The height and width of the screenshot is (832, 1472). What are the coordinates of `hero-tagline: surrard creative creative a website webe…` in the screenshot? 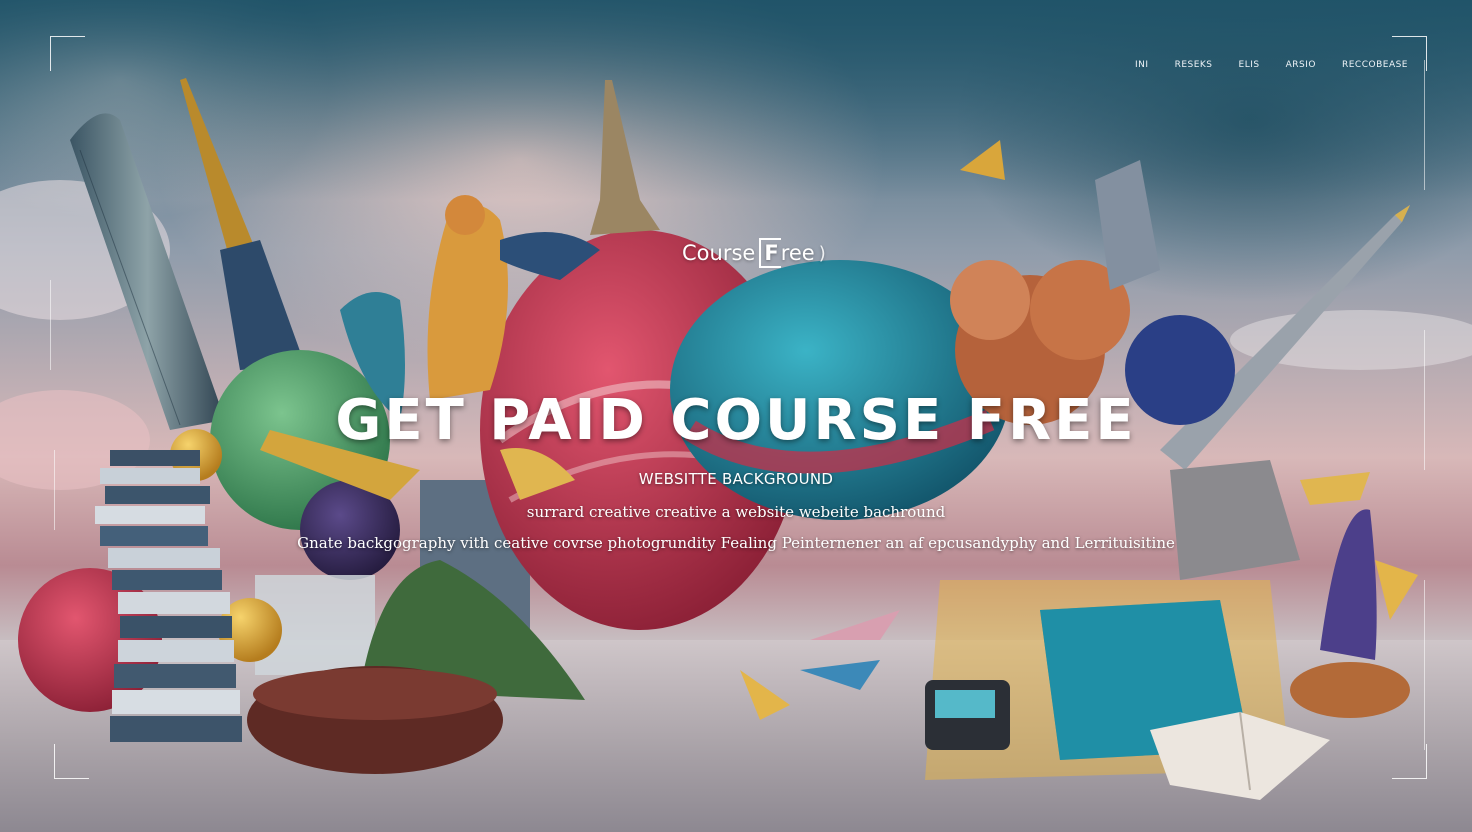 It's located at (736, 512).